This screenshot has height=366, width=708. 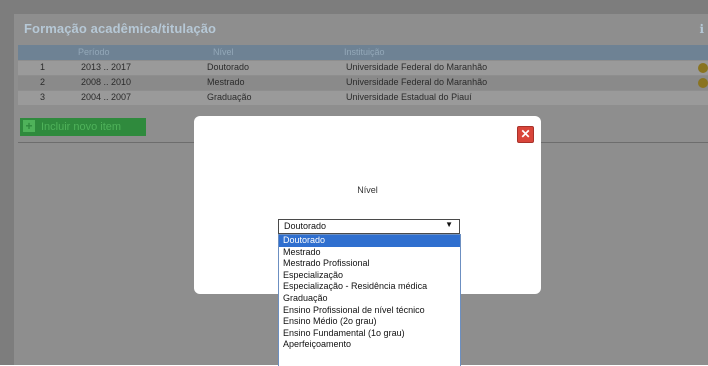 I want to click on option-doutorado: Doutorado, so click(x=369, y=241).